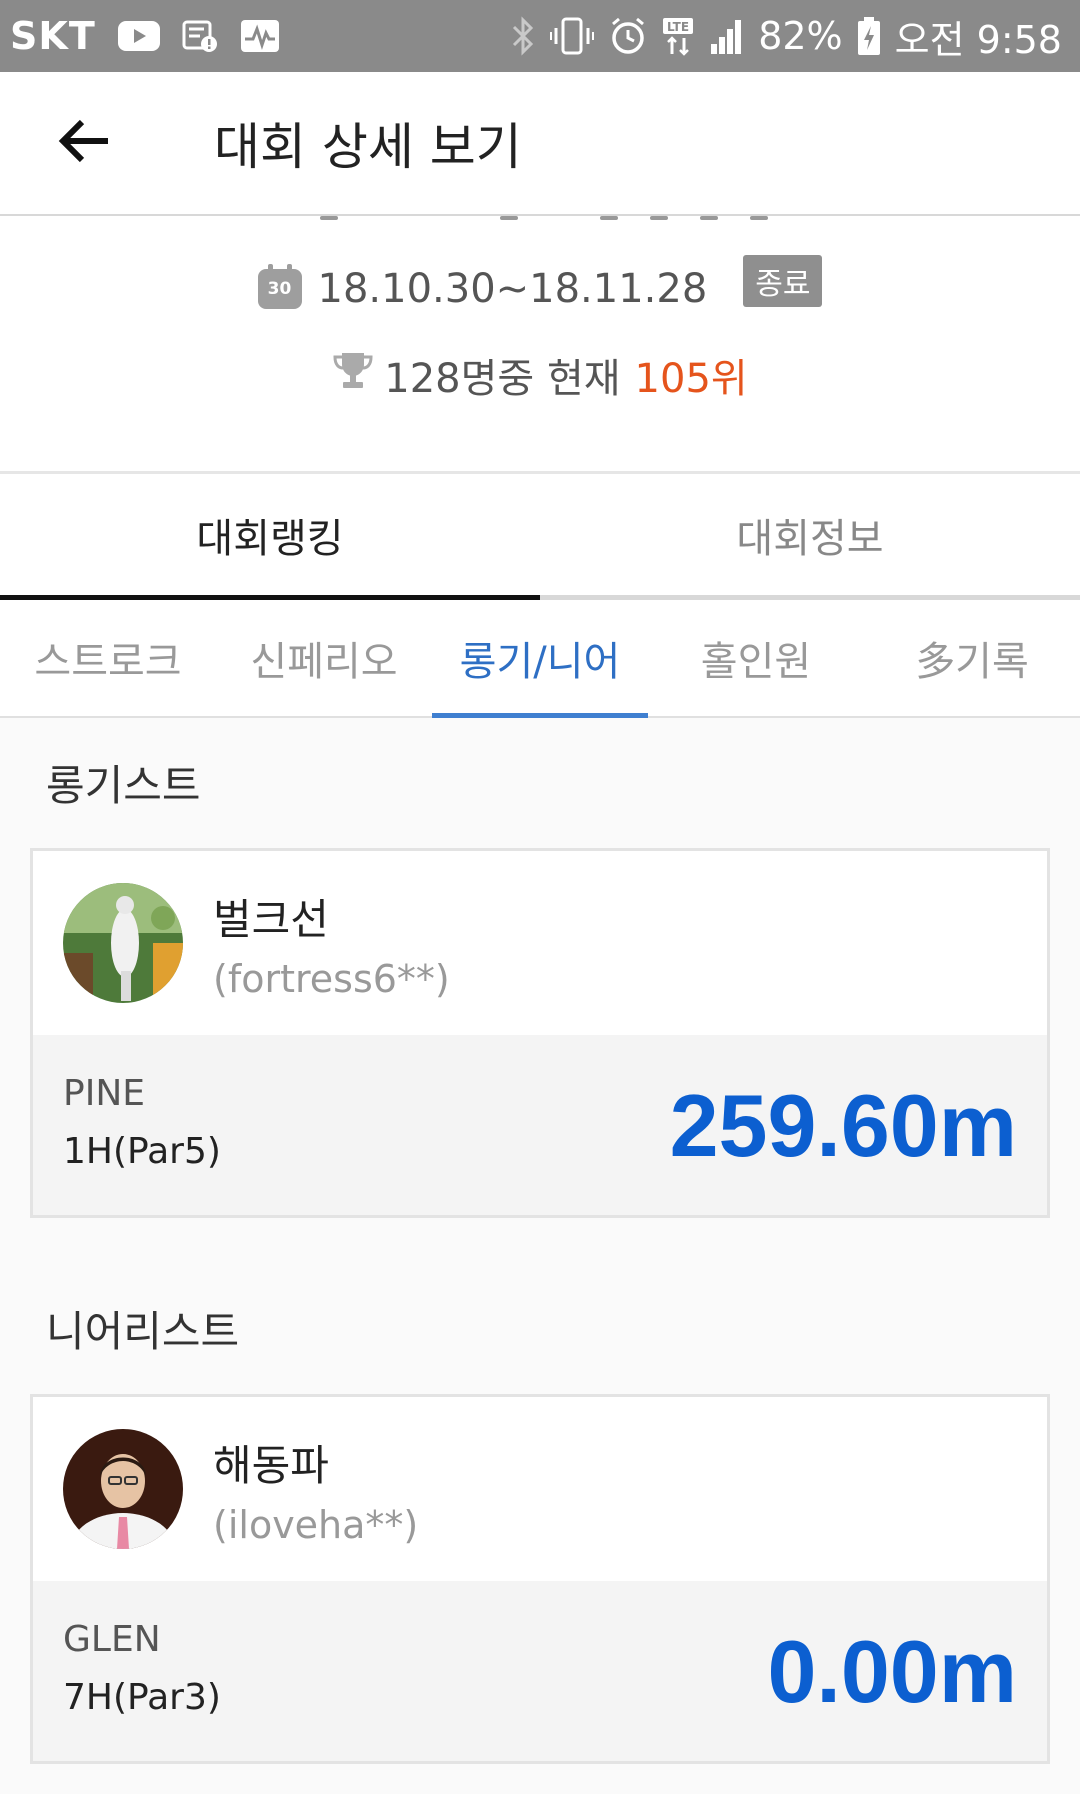 This screenshot has height=1794, width=1080. I want to click on date-row: 30 18.10.30~18.11.28 종료, so click(540, 283).